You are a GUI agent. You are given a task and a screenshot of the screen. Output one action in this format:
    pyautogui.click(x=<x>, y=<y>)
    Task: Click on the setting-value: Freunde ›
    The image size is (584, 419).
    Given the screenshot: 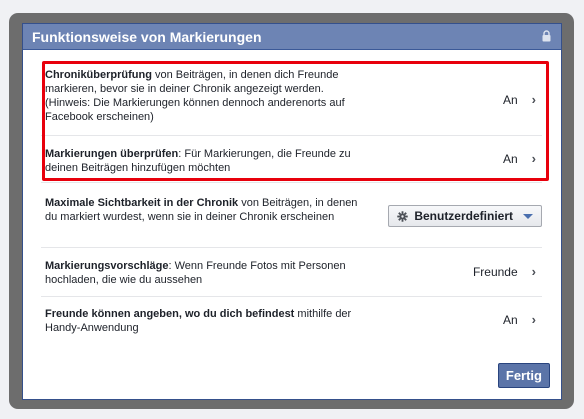 What is the action you would take?
    pyautogui.click(x=504, y=272)
    